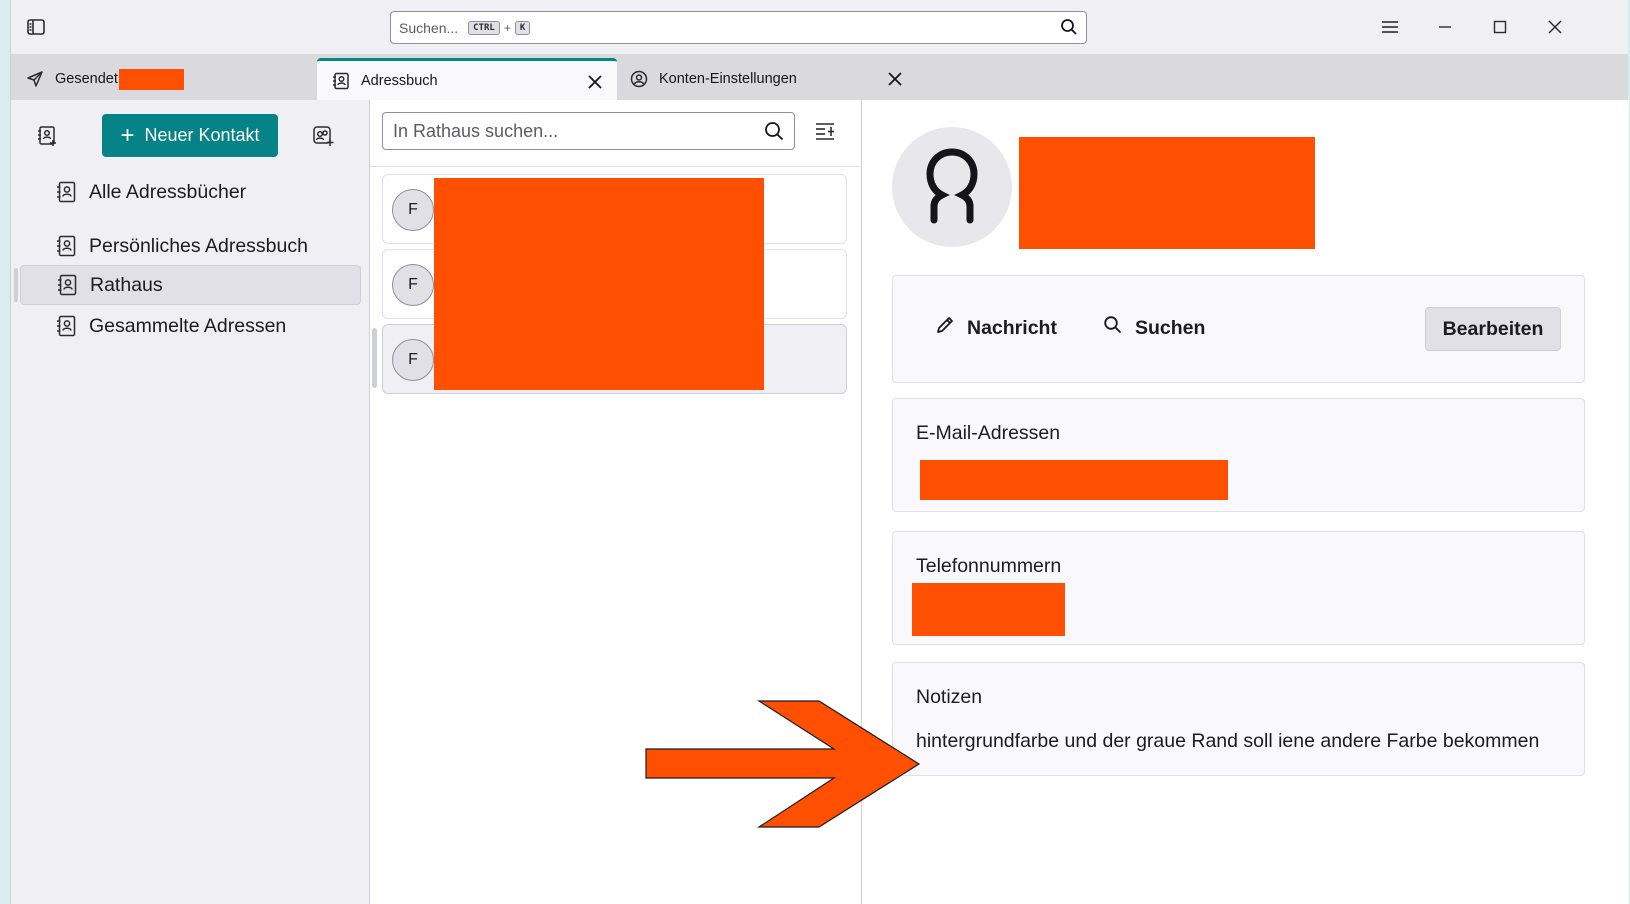 The width and height of the screenshot is (1630, 904). Describe the element at coordinates (374, 358) in the screenshot. I see `list-scrollbar` at that location.